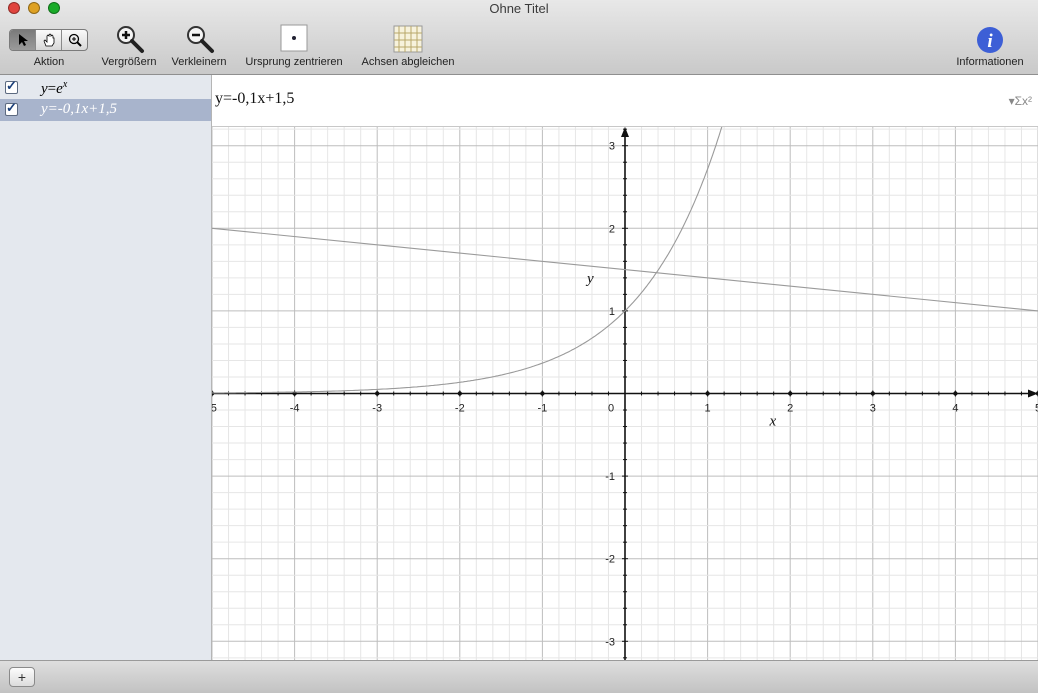 The height and width of the screenshot is (693, 1038). I want to click on function-row-linear: ✓ y=-0,1x+1,5, so click(105, 110).